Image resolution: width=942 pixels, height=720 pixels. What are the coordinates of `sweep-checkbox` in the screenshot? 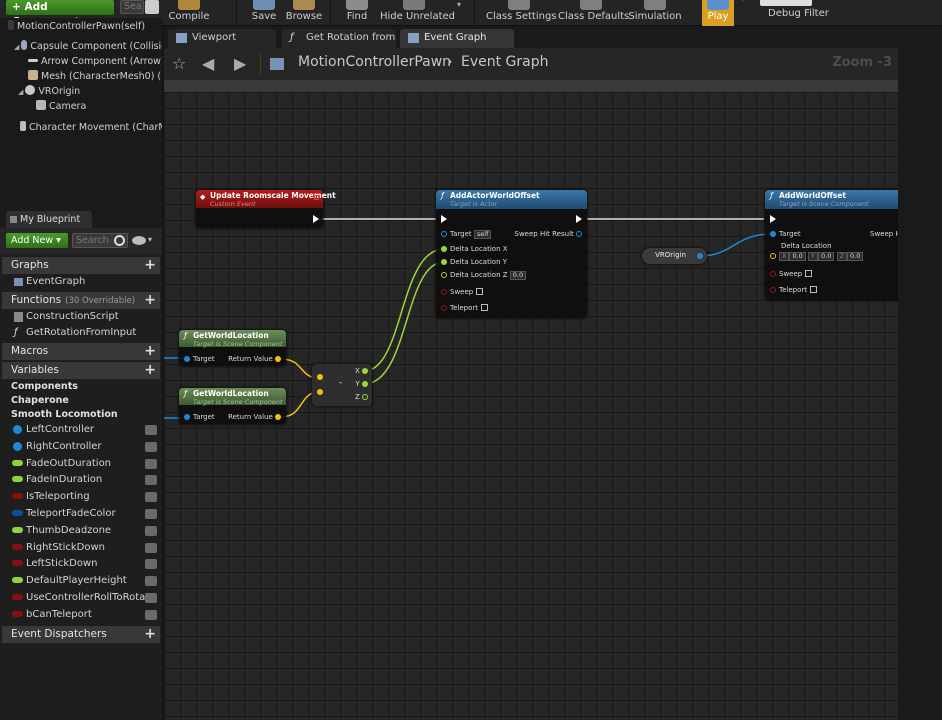 It's located at (480, 291).